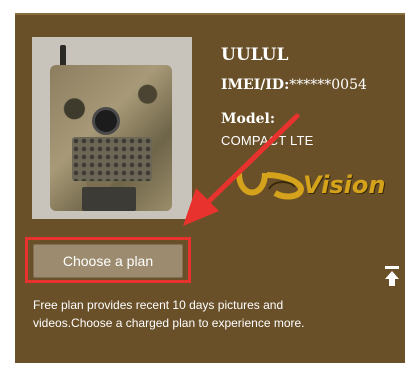 Image resolution: width=414 pixels, height=367 pixels. What do you see at coordinates (270, 186) in the screenshot?
I see `uo-logo-mark-icon` at bounding box center [270, 186].